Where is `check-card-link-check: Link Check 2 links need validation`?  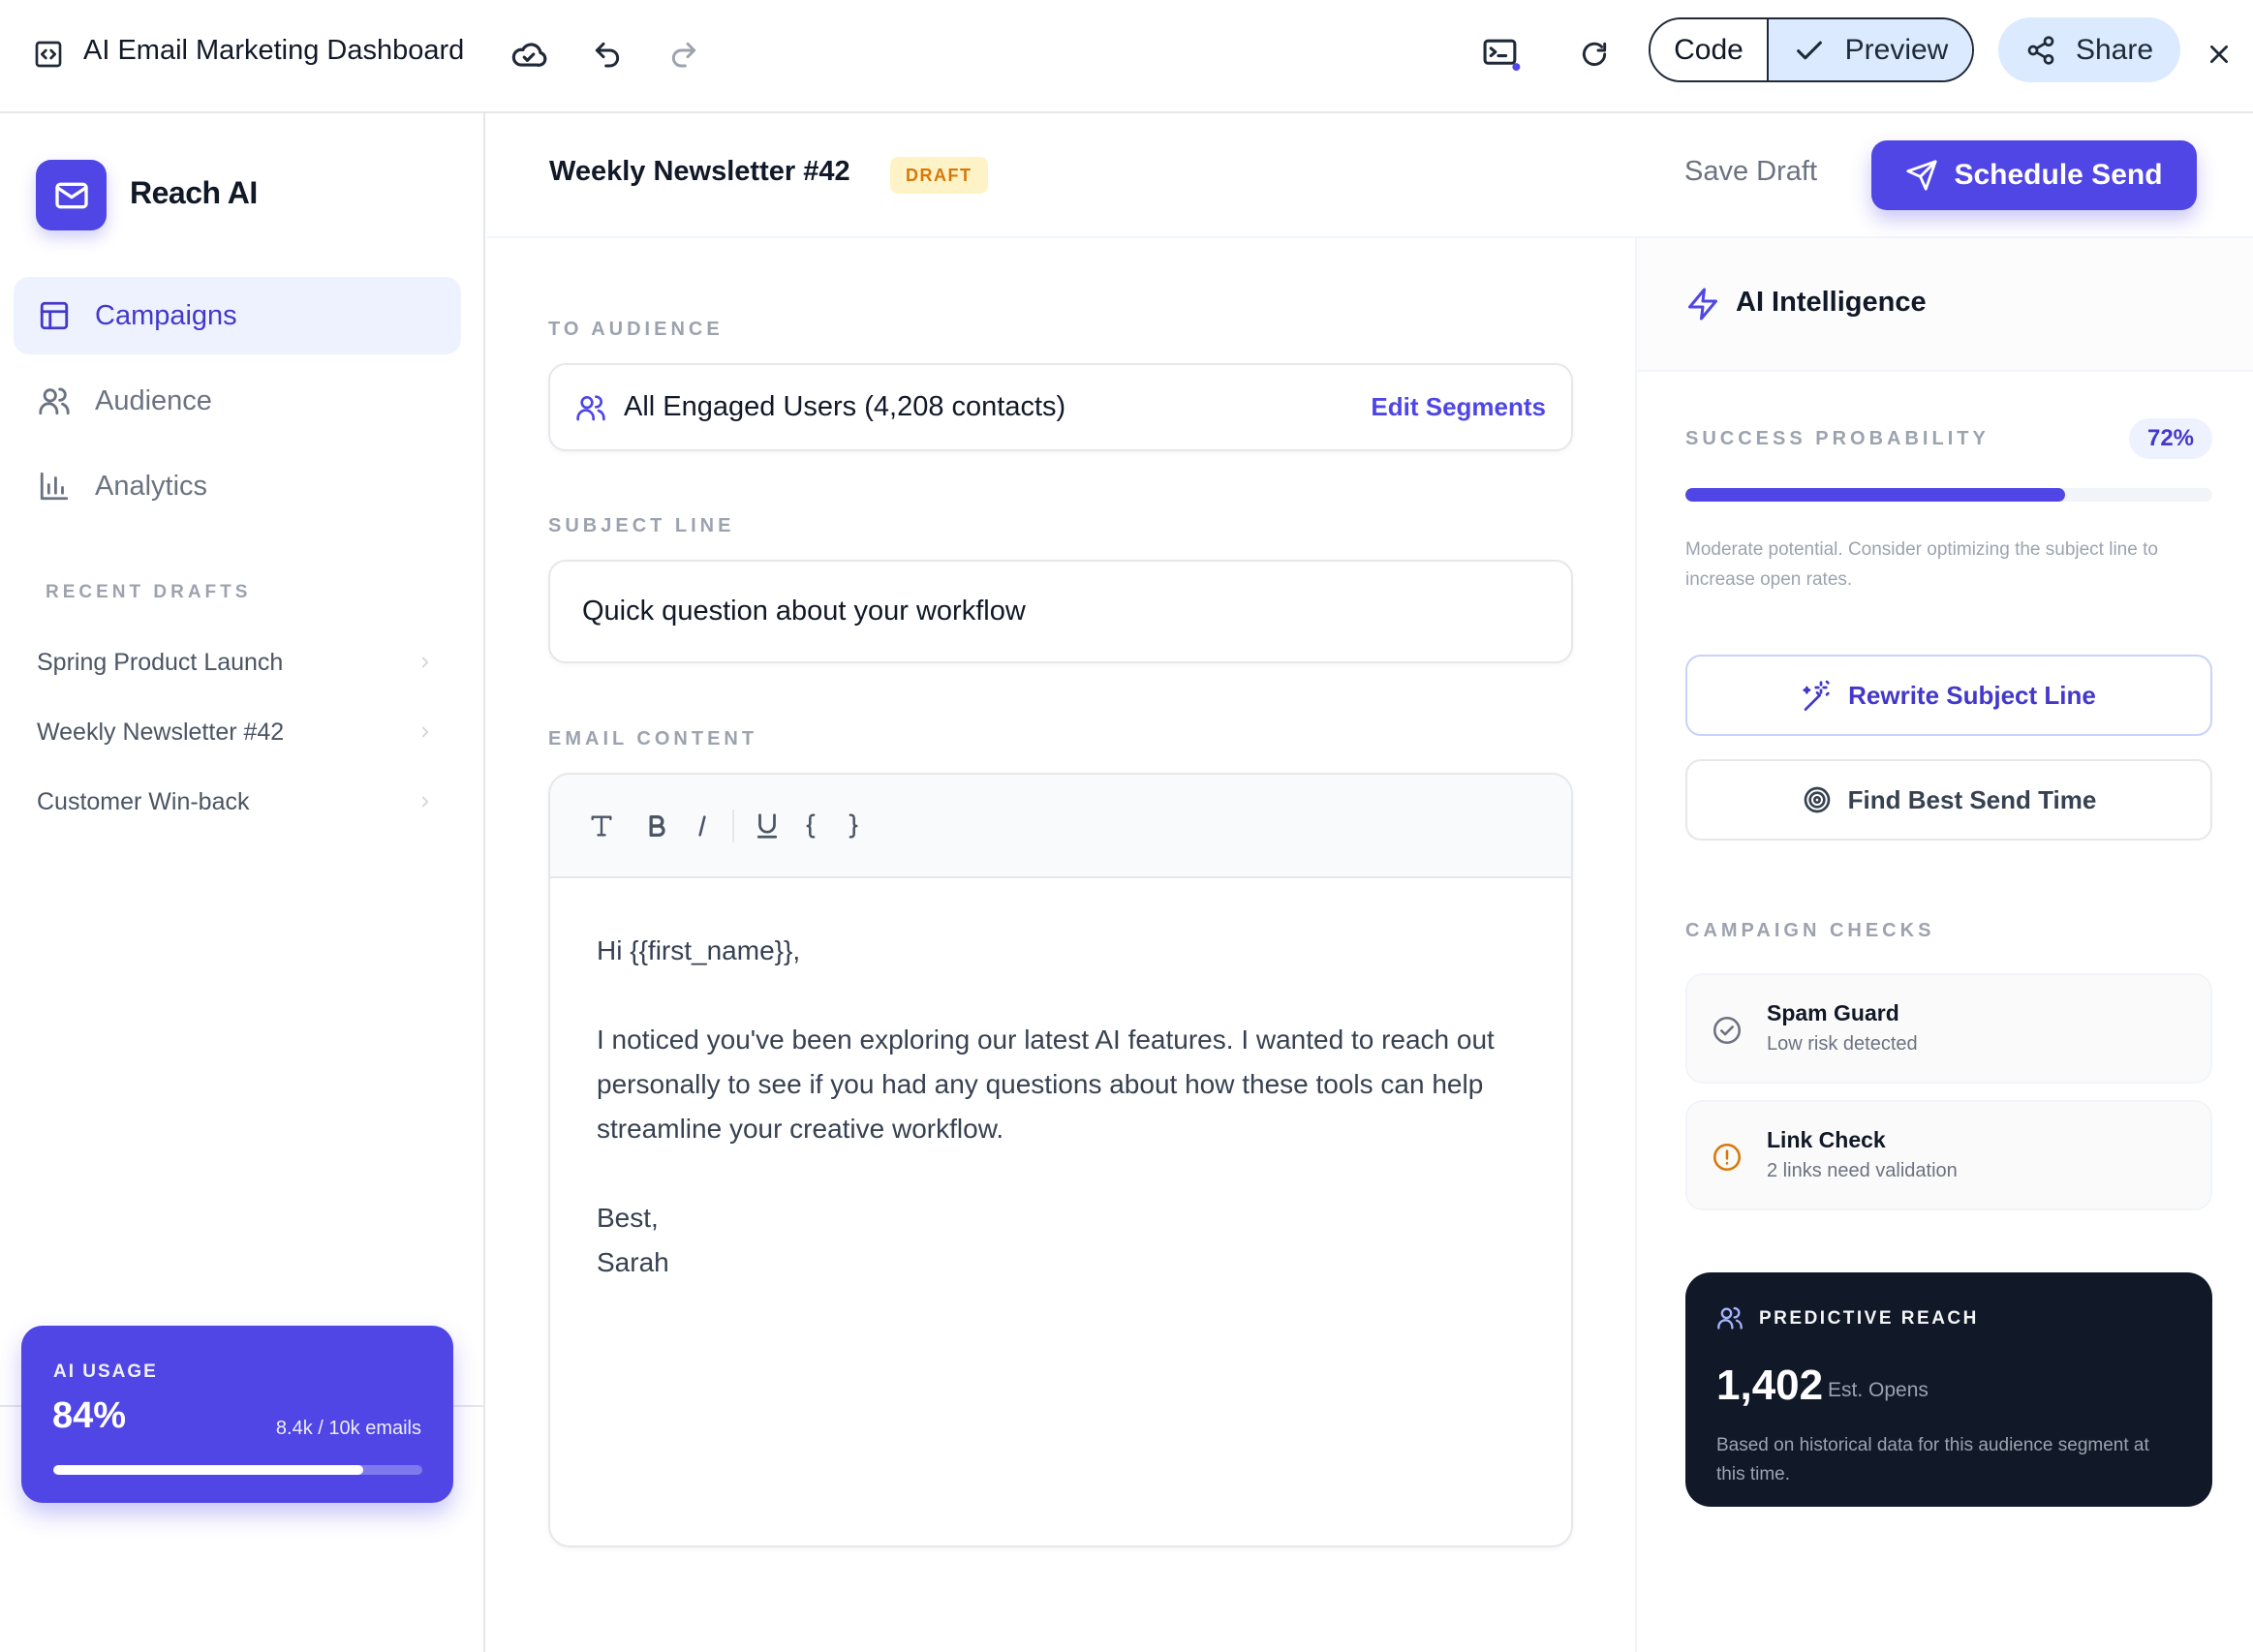 check-card-link-check: Link Check 2 links need validation is located at coordinates (1948, 1155).